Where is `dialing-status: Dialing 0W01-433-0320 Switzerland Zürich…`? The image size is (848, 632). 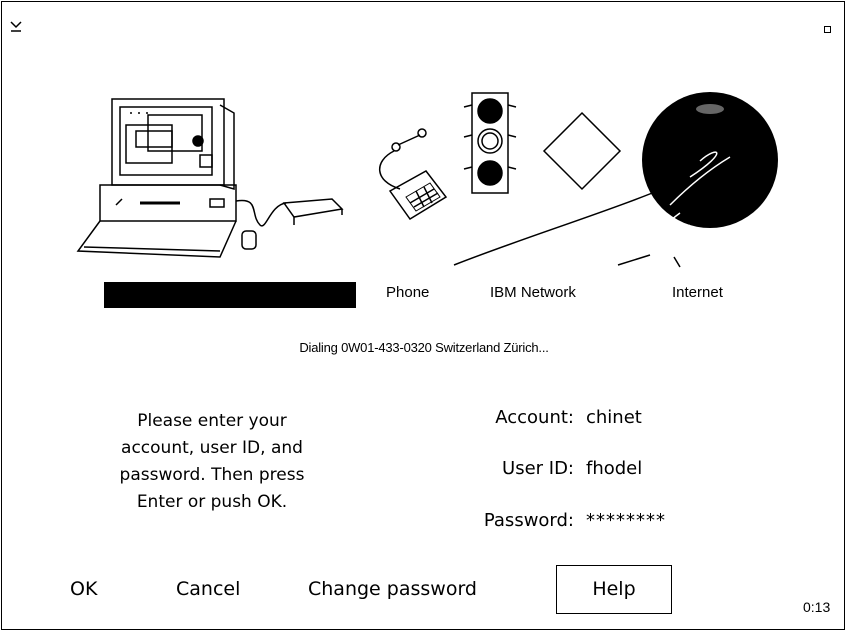
dialing-status: Dialing 0W01-433-0320 Switzerland Zürich… is located at coordinates (424, 347).